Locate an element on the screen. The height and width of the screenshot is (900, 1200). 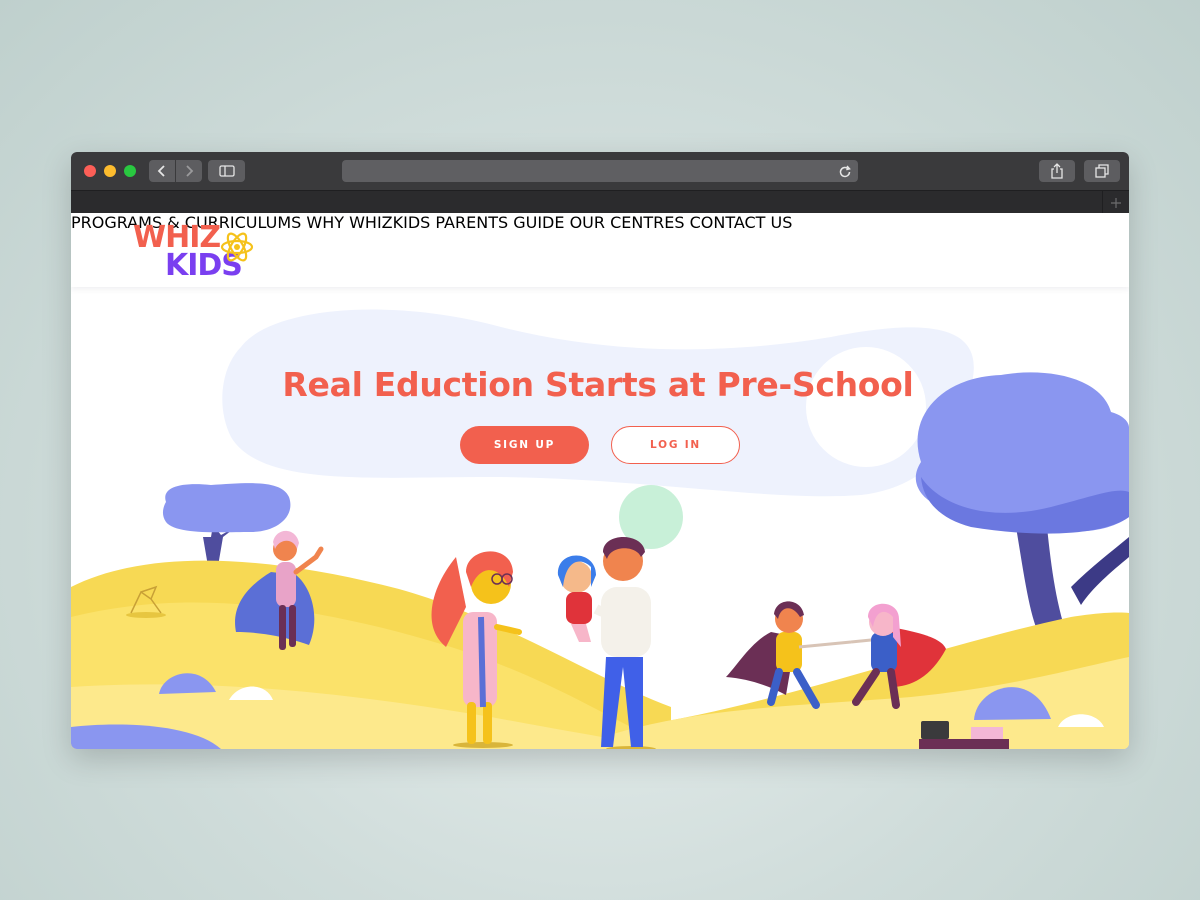
tree-canopy-left is located at coordinates (226, 508).